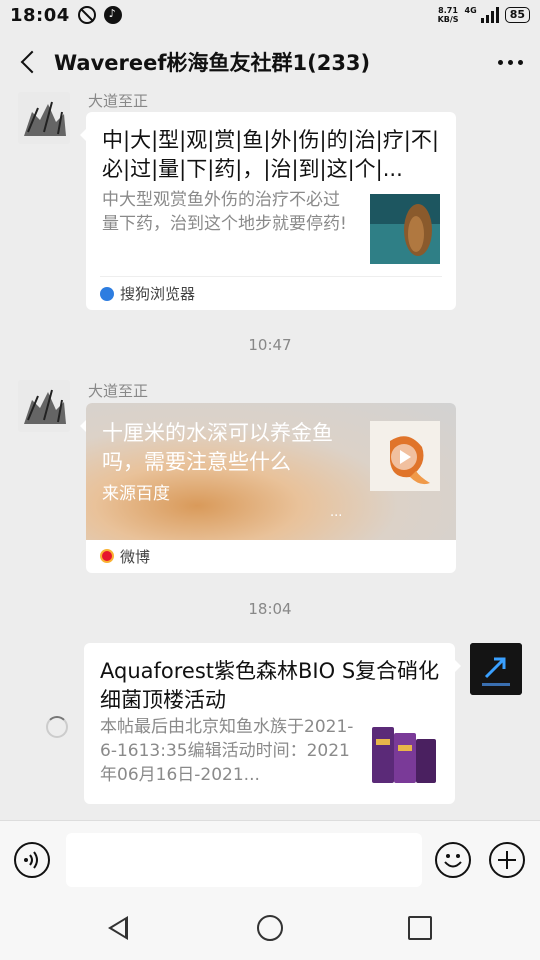 The width and height of the screenshot is (540, 960). What do you see at coordinates (470, 10) in the screenshot?
I see `network-type: 4G` at bounding box center [470, 10].